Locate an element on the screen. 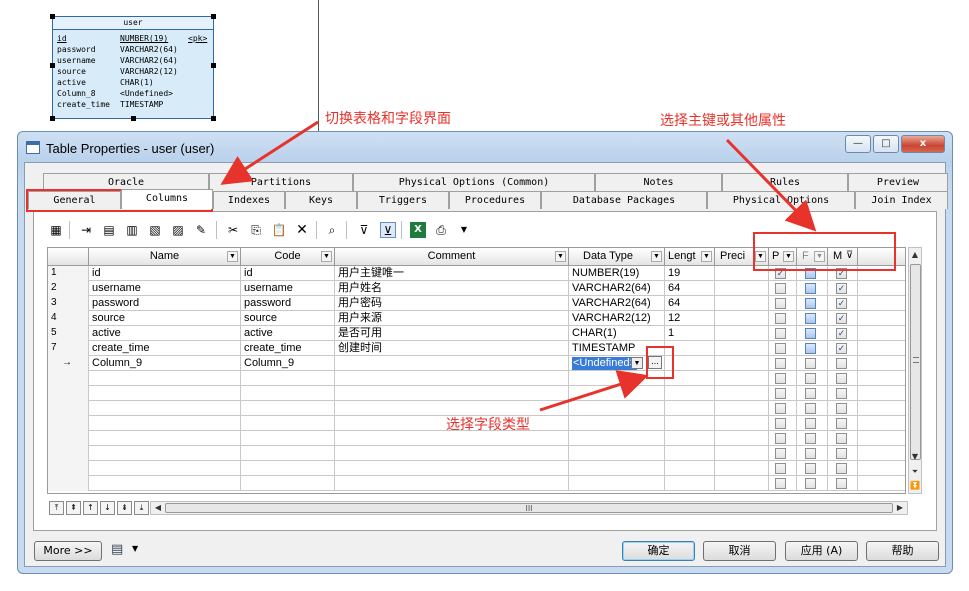 Image resolution: width=969 pixels, height=591 pixels. tab-columns: Columns is located at coordinates (167, 199).